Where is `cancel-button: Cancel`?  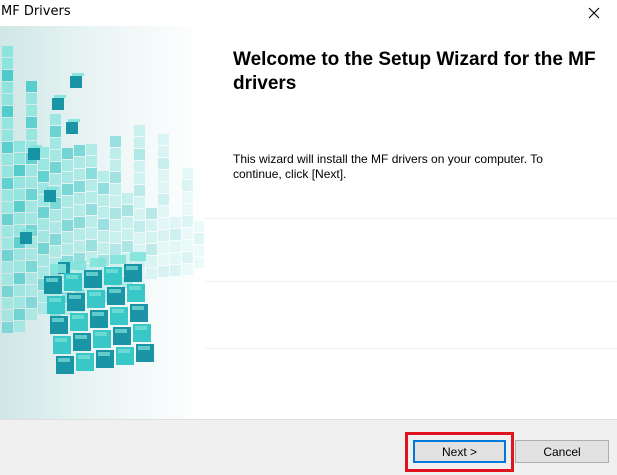
cancel-button: Cancel is located at coordinates (562, 451).